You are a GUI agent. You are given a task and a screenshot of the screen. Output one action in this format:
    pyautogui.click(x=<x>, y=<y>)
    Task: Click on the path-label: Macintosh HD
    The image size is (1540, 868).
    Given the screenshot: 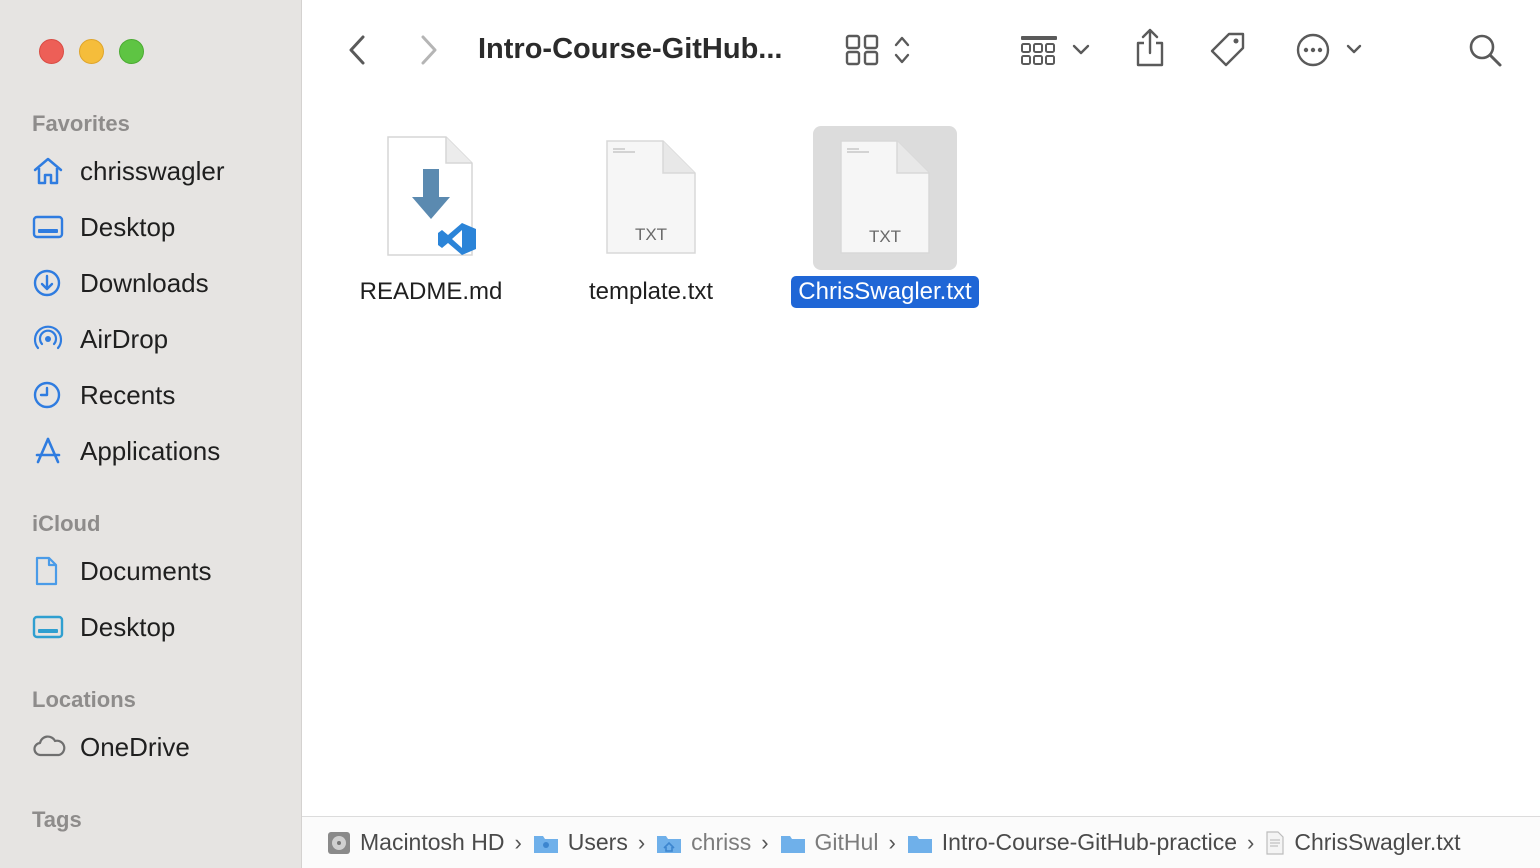 What is the action you would take?
    pyautogui.click(x=432, y=842)
    